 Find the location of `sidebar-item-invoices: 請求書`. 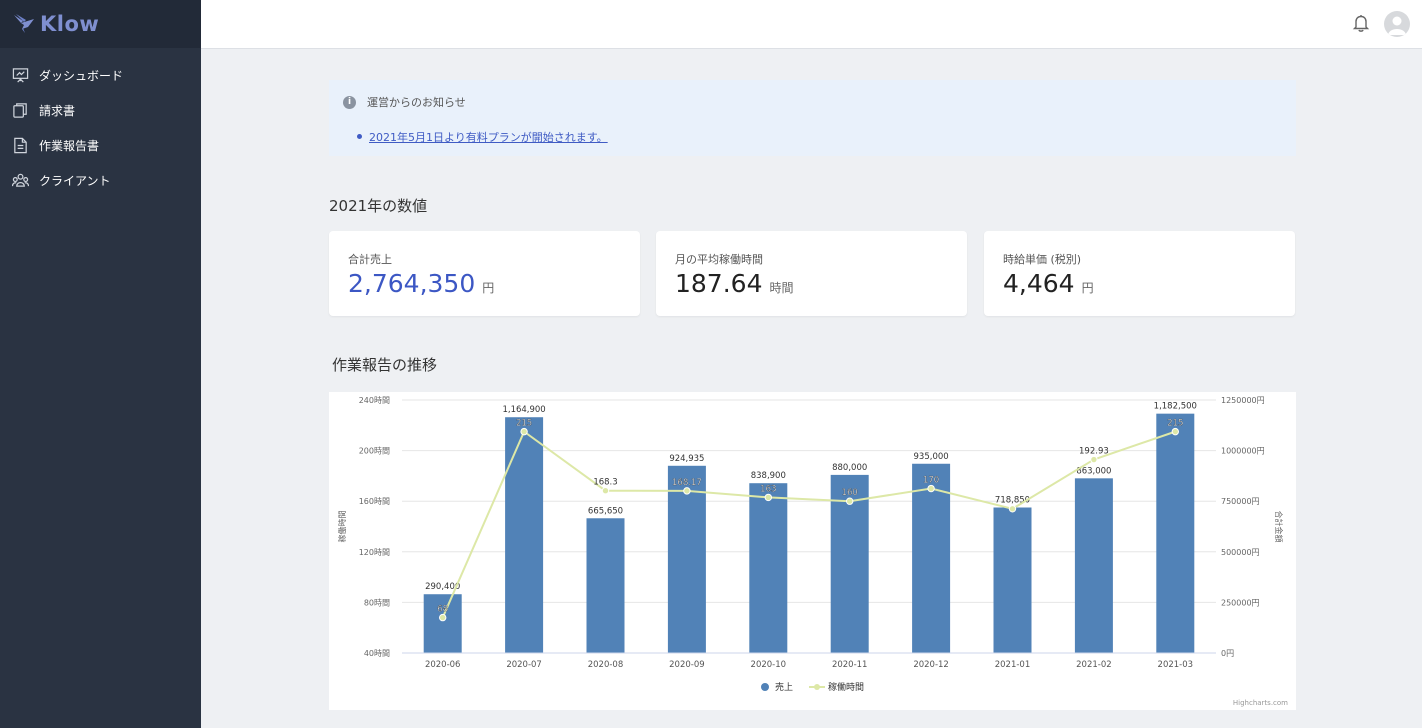

sidebar-item-invoices: 請求書 is located at coordinates (100, 110).